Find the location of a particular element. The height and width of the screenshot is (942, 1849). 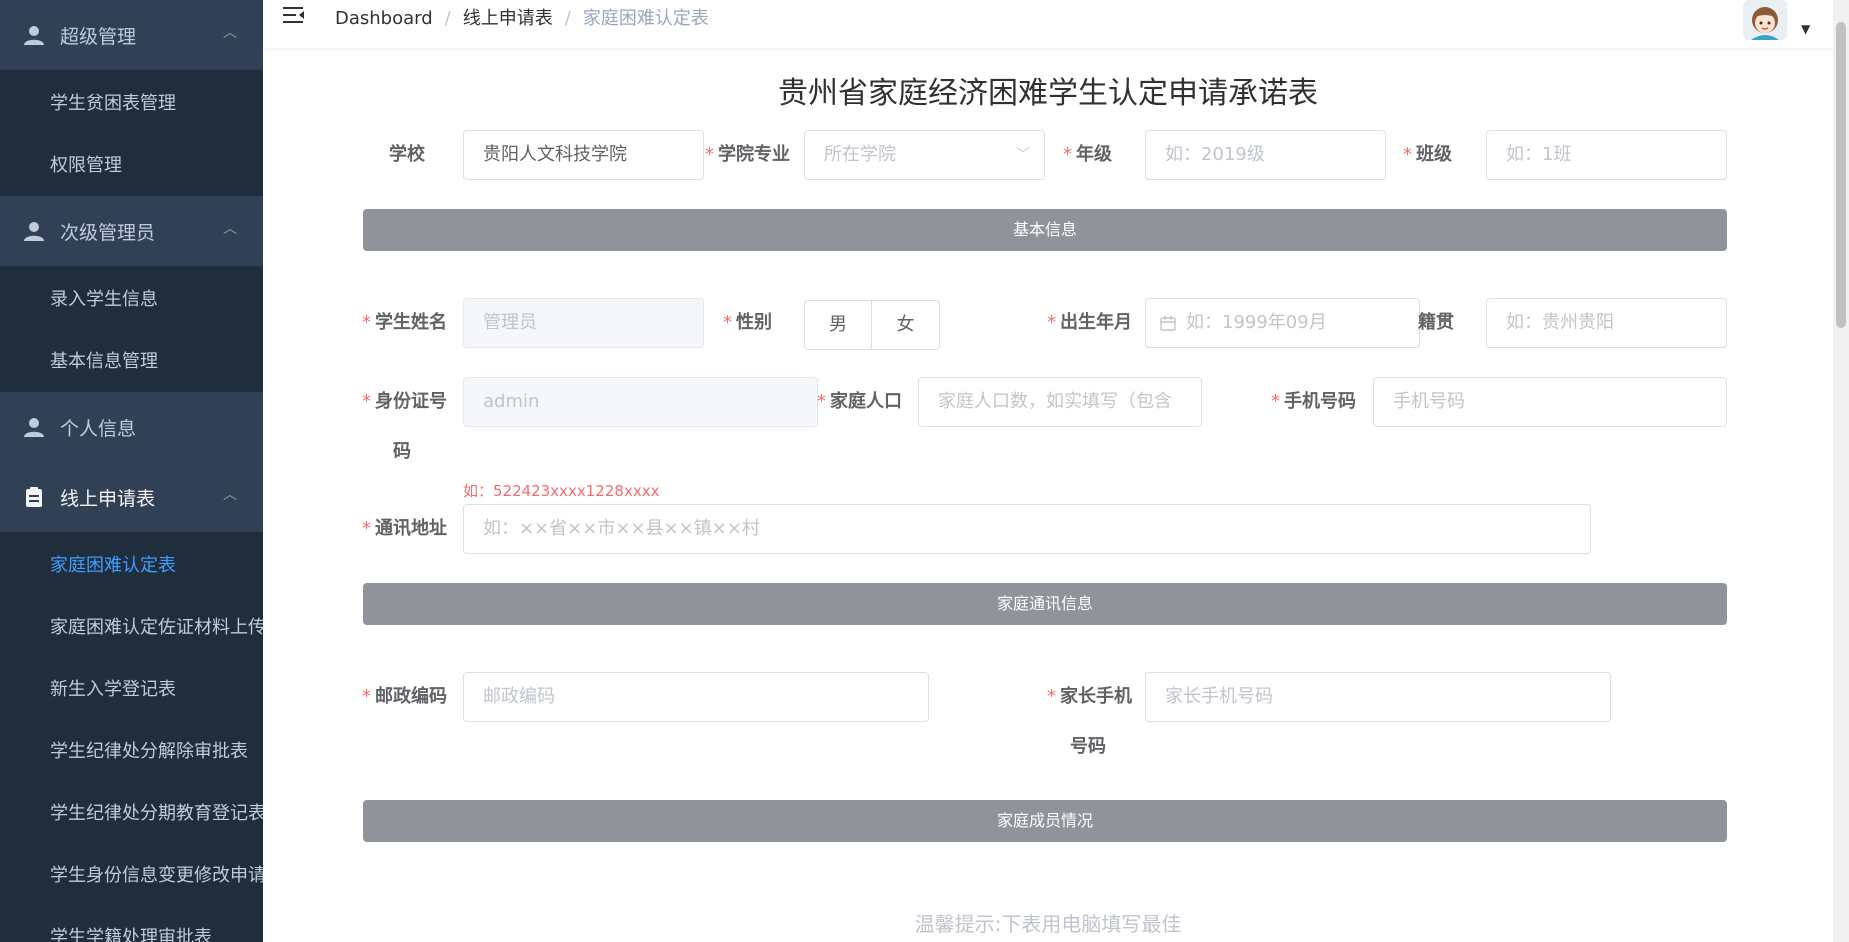

menu-group-label: 个人信息 is located at coordinates (98, 429).